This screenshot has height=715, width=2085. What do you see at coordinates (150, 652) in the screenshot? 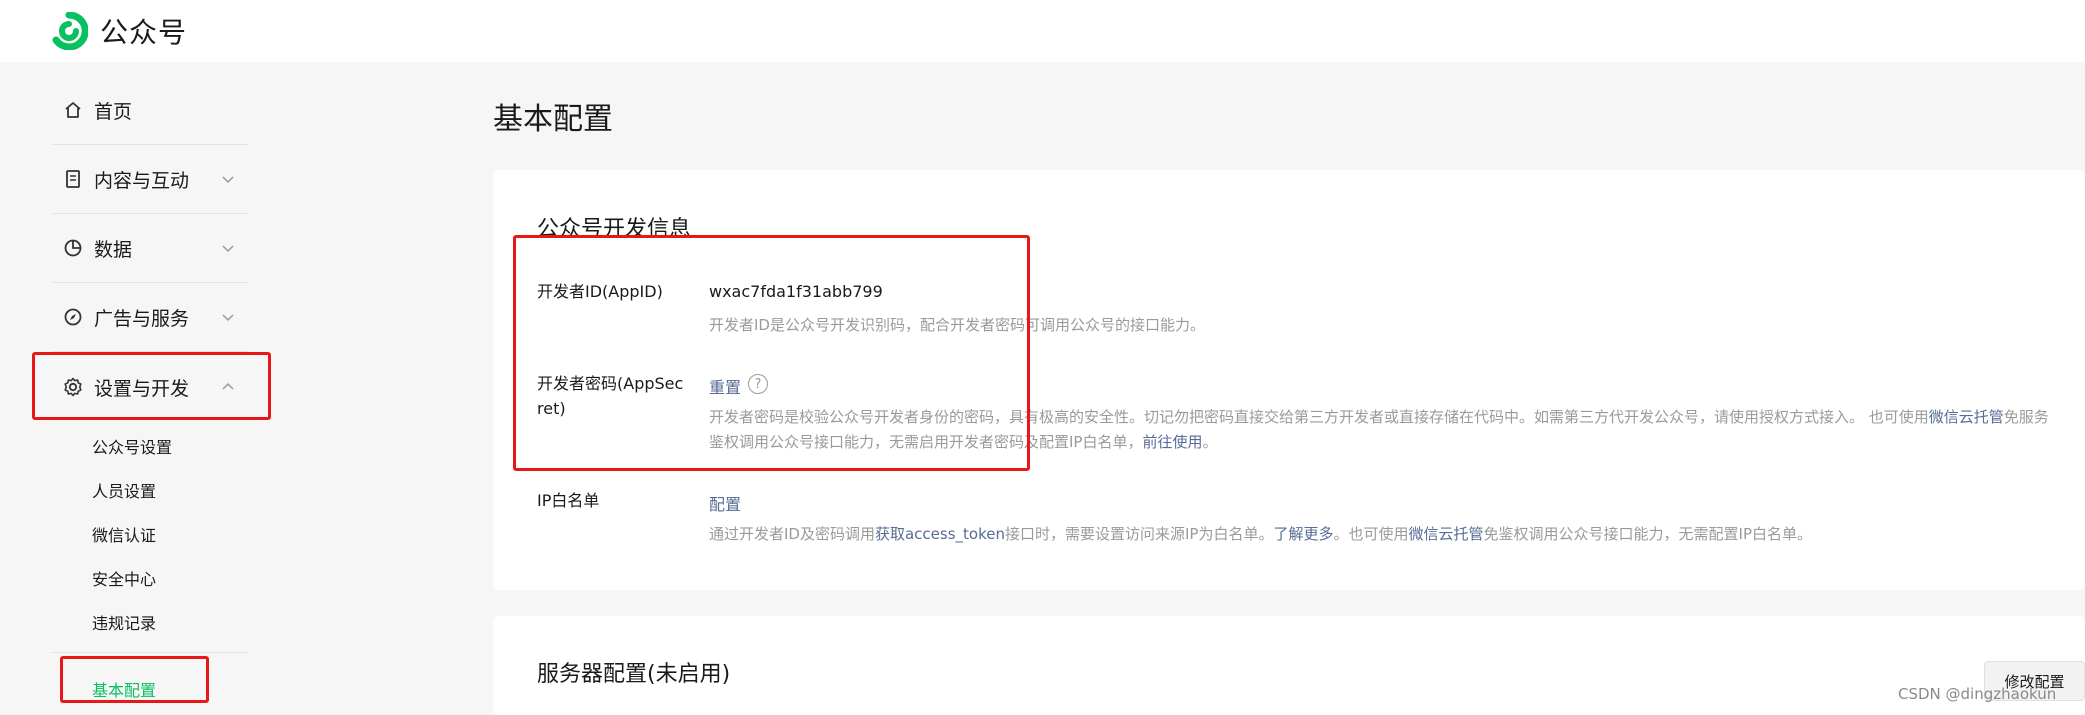
I see `divider` at bounding box center [150, 652].